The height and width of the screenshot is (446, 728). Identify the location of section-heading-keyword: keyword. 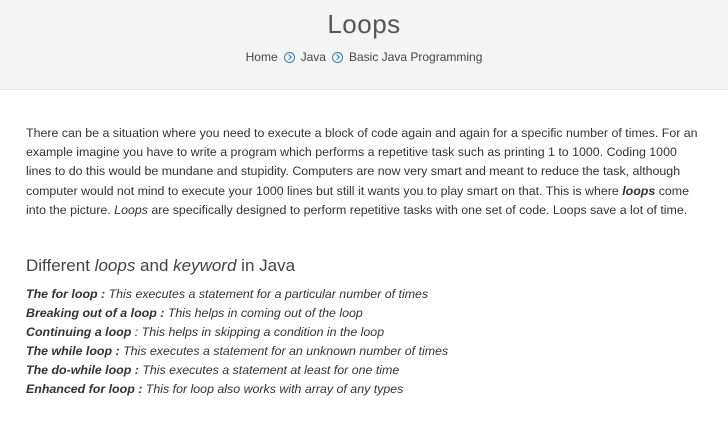
(205, 266).